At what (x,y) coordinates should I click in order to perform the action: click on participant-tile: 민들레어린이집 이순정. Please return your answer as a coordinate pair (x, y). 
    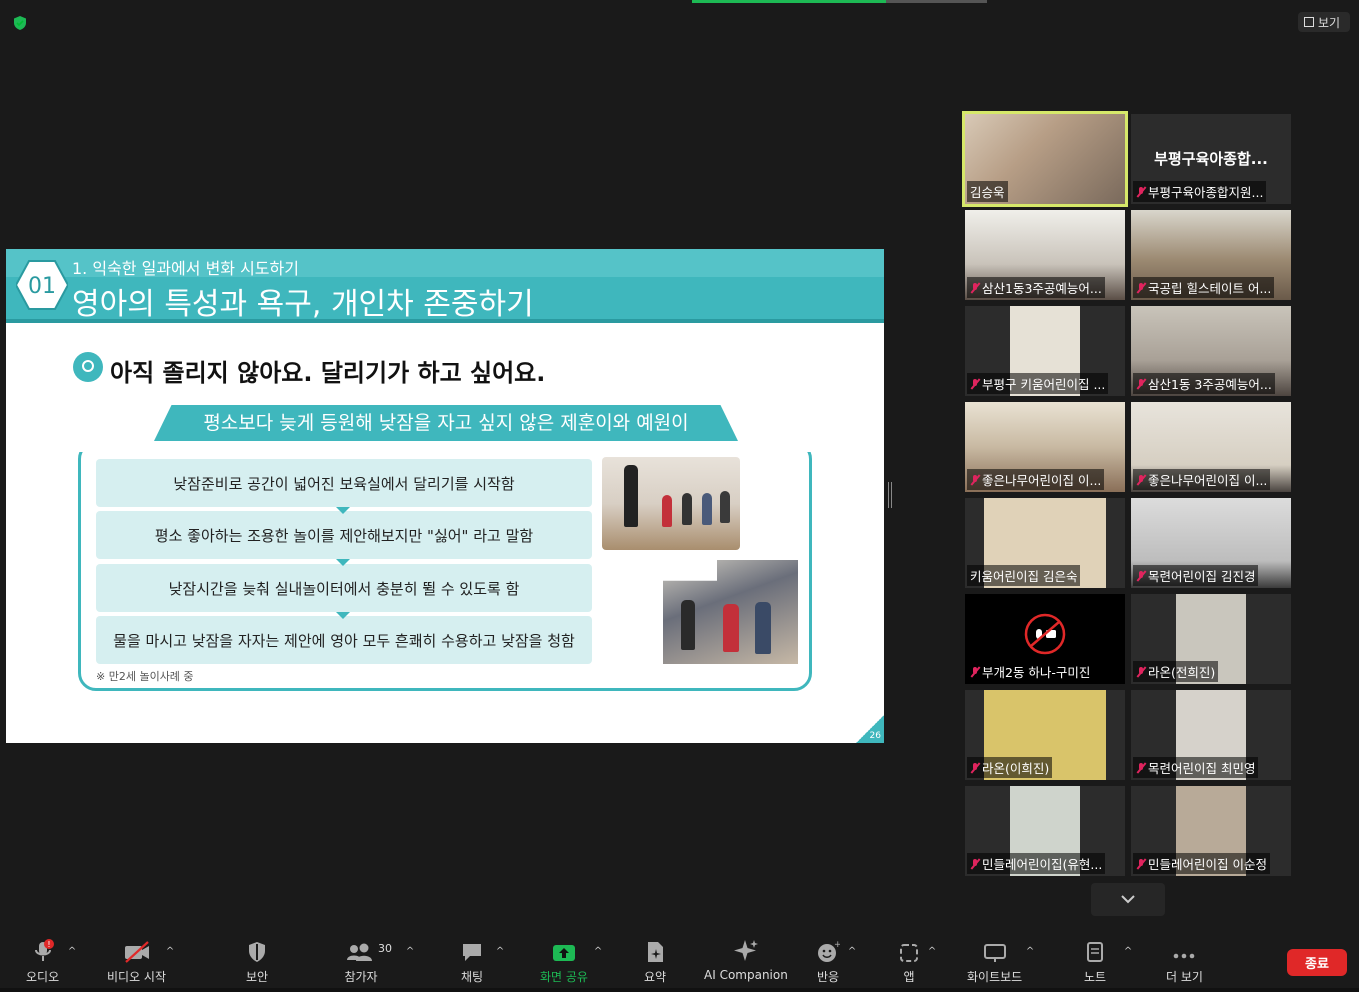
    Looking at the image, I should click on (1211, 831).